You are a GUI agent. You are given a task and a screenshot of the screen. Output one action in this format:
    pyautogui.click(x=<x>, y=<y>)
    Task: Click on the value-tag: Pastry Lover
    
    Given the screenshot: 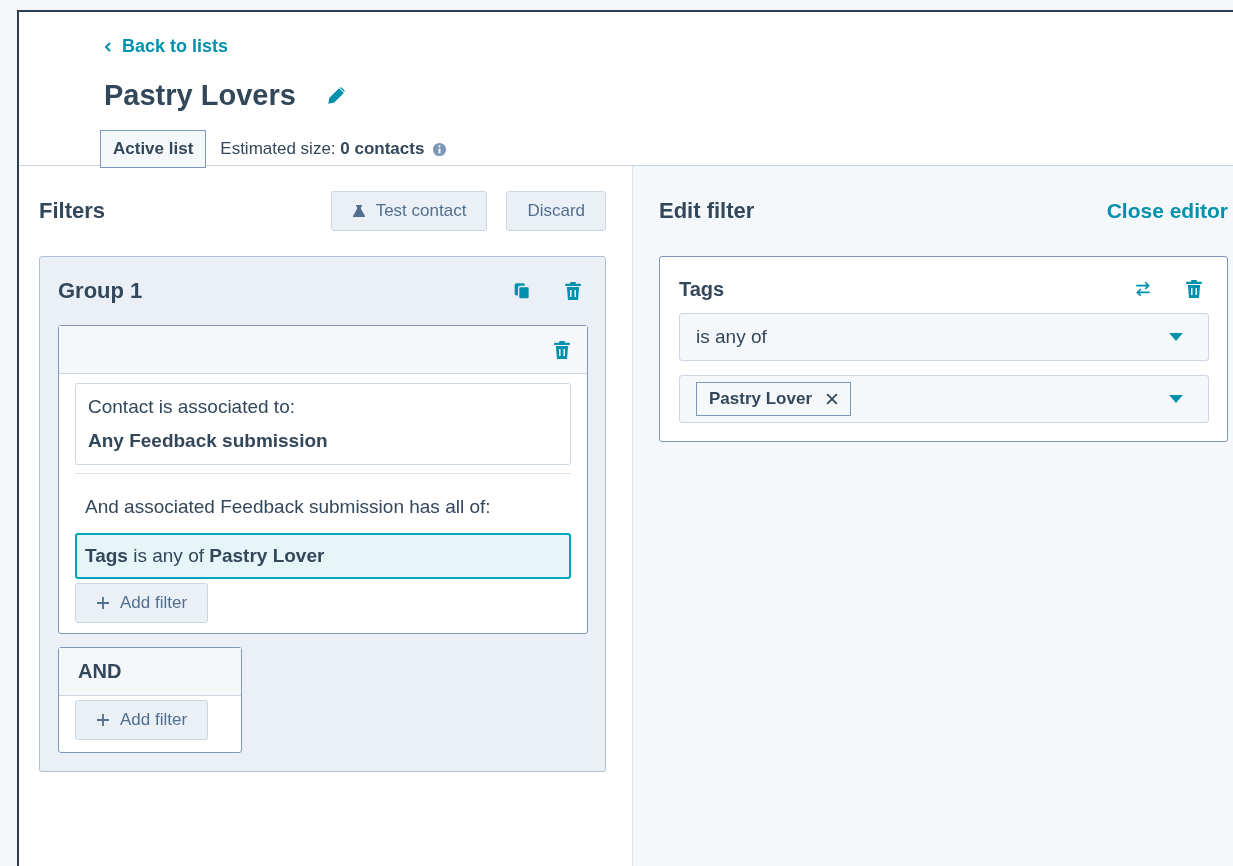 What is the action you would take?
    pyautogui.click(x=773, y=399)
    